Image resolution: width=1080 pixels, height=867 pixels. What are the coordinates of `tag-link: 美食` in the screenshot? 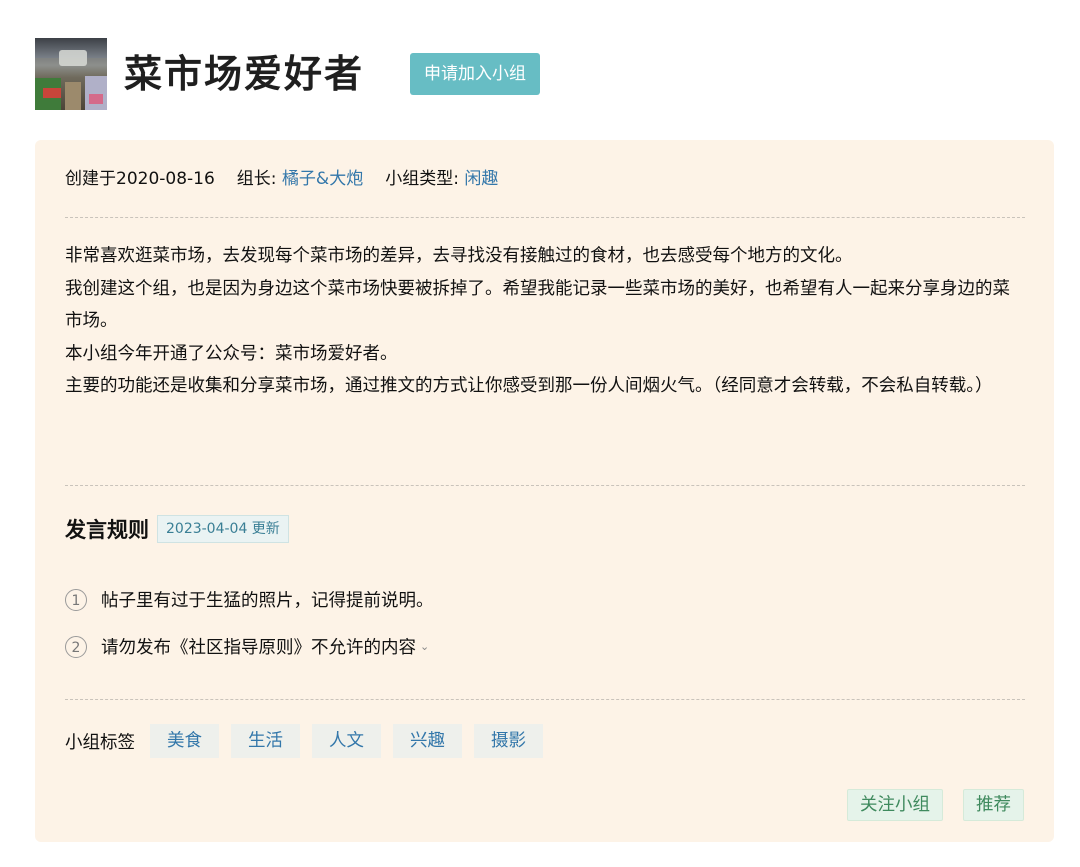 It's located at (184, 741).